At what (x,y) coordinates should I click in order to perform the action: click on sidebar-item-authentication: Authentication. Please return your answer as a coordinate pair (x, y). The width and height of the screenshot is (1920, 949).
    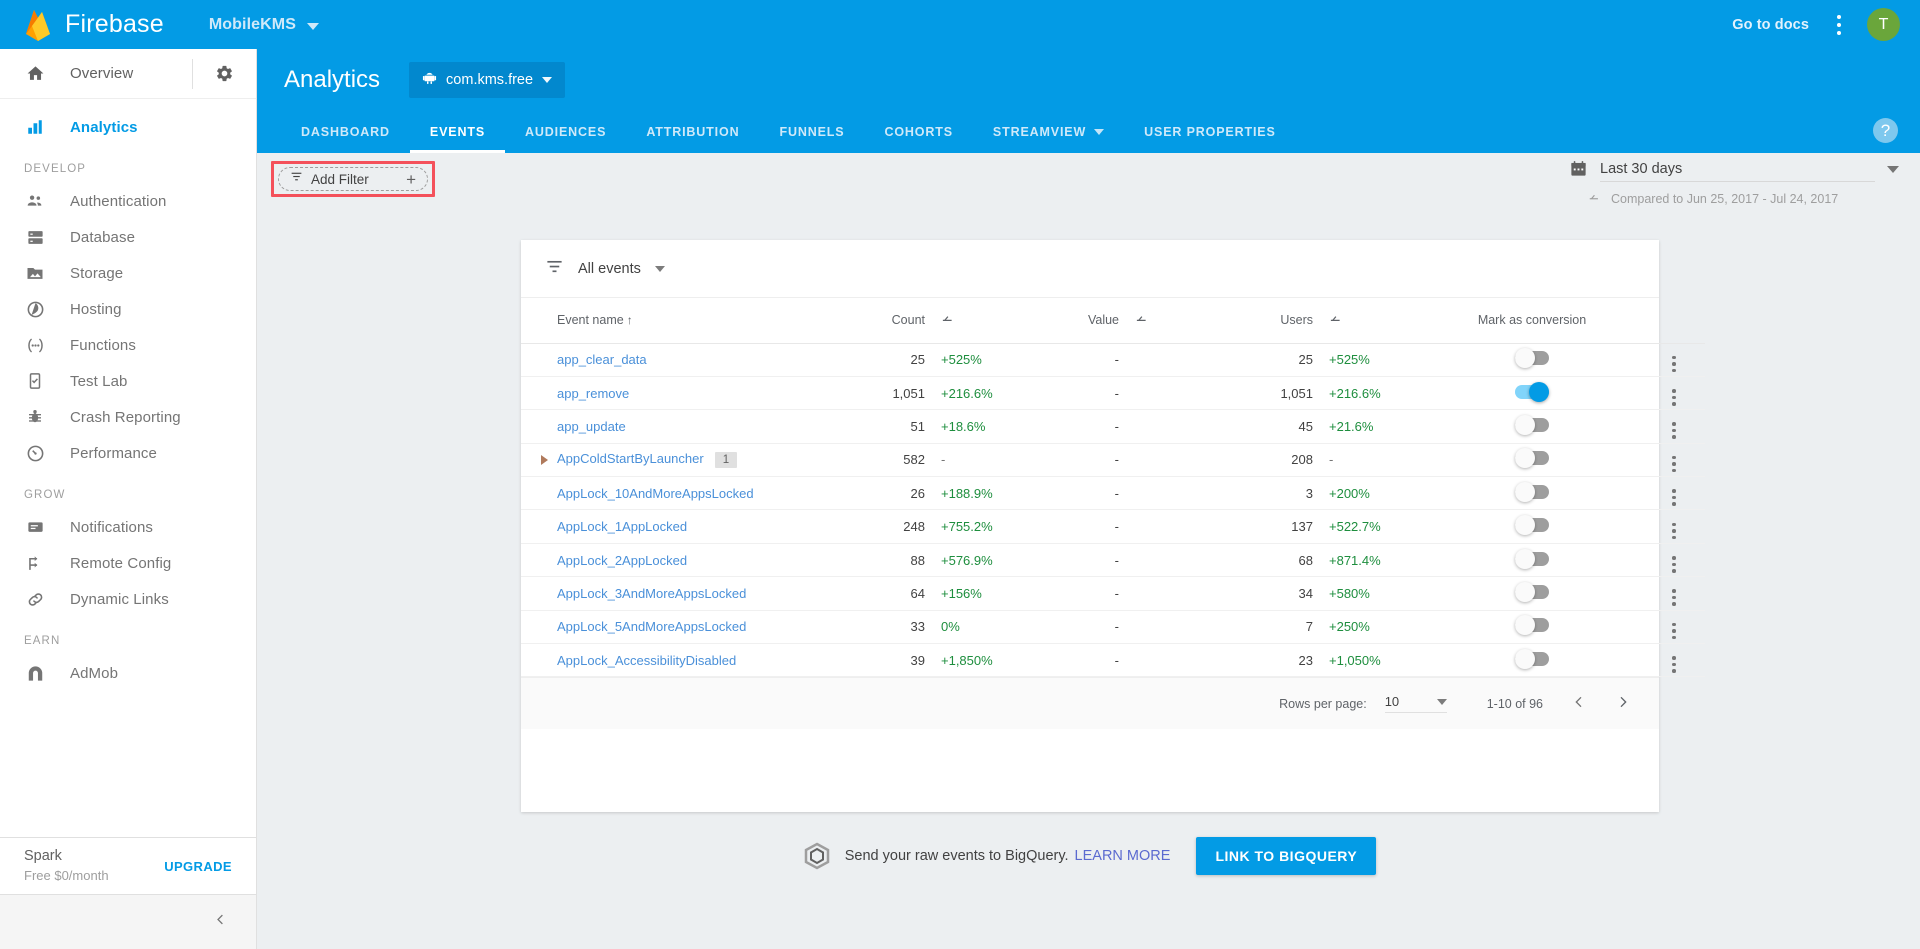
    Looking at the image, I should click on (128, 201).